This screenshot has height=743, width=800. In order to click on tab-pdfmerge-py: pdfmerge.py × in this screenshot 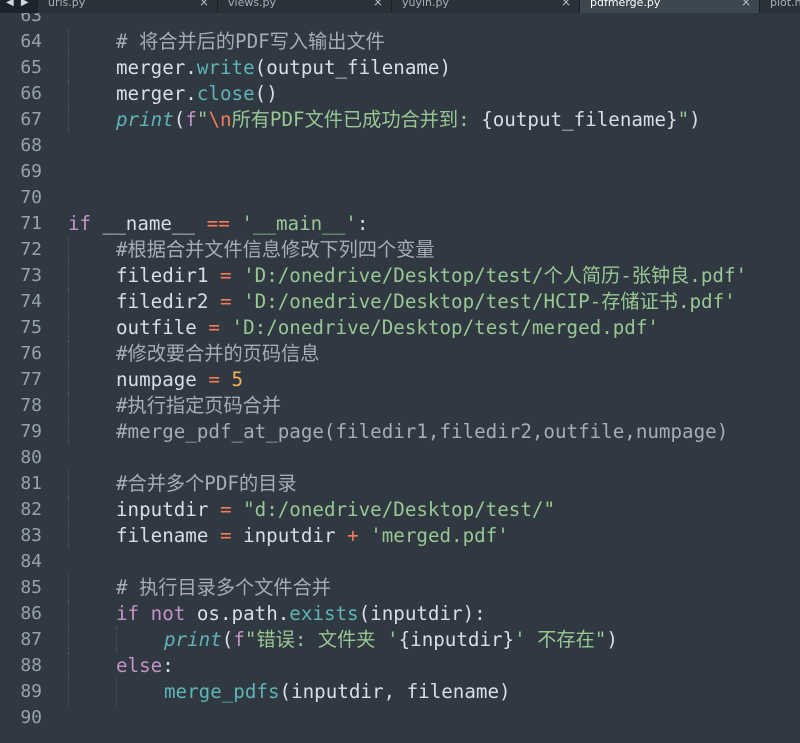, I will do `click(670, 6)`.